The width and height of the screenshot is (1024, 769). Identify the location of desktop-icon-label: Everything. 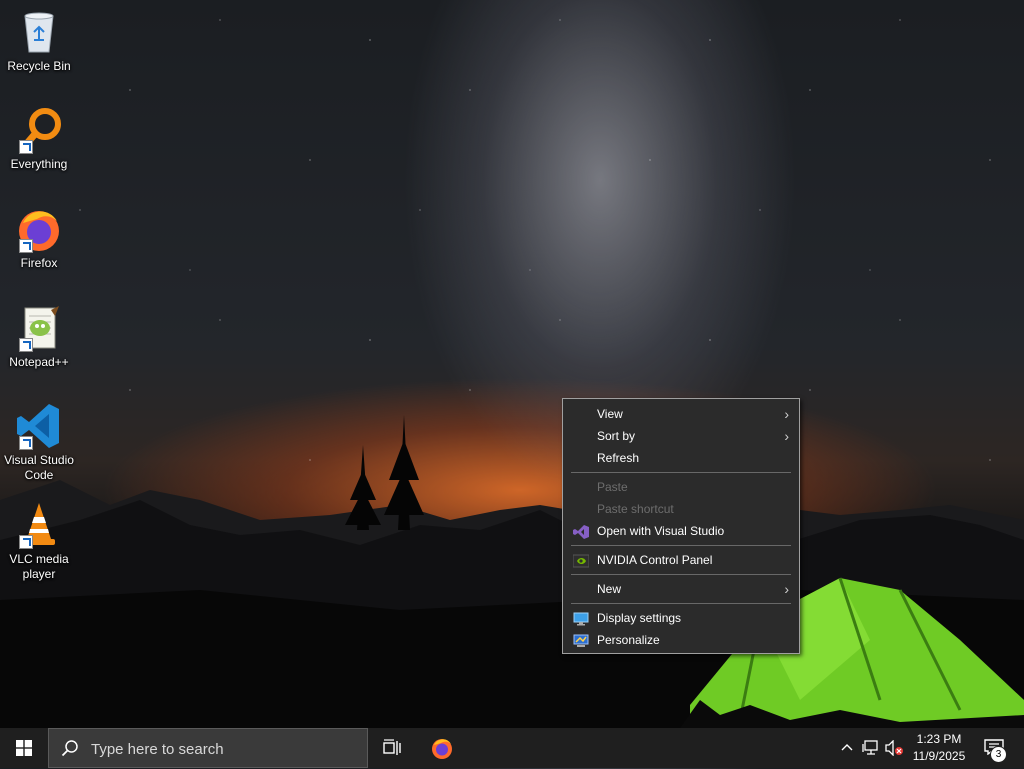
(39, 164).